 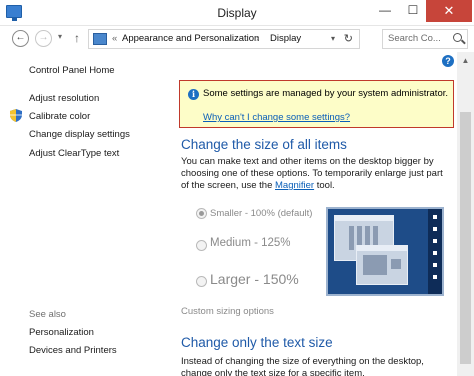 What do you see at coordinates (79, 134) in the screenshot?
I see `change-display-settings-link: Change display settings` at bounding box center [79, 134].